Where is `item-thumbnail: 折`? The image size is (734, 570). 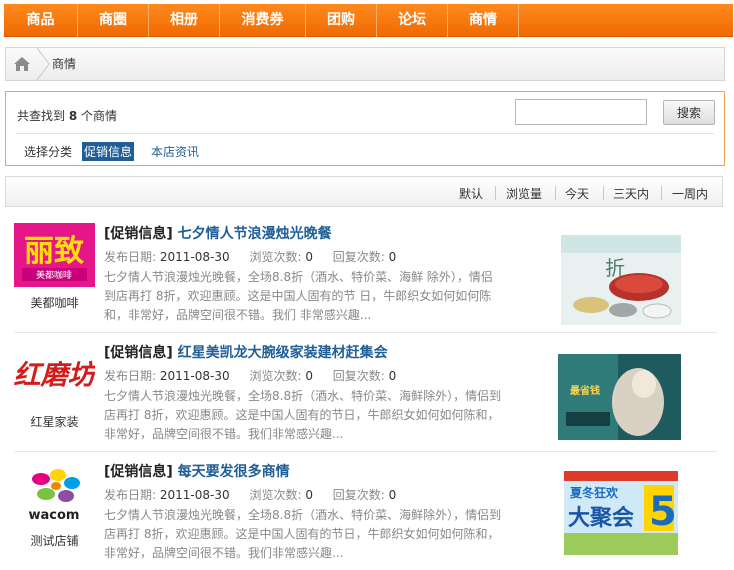
item-thumbnail: 折 is located at coordinates (621, 280).